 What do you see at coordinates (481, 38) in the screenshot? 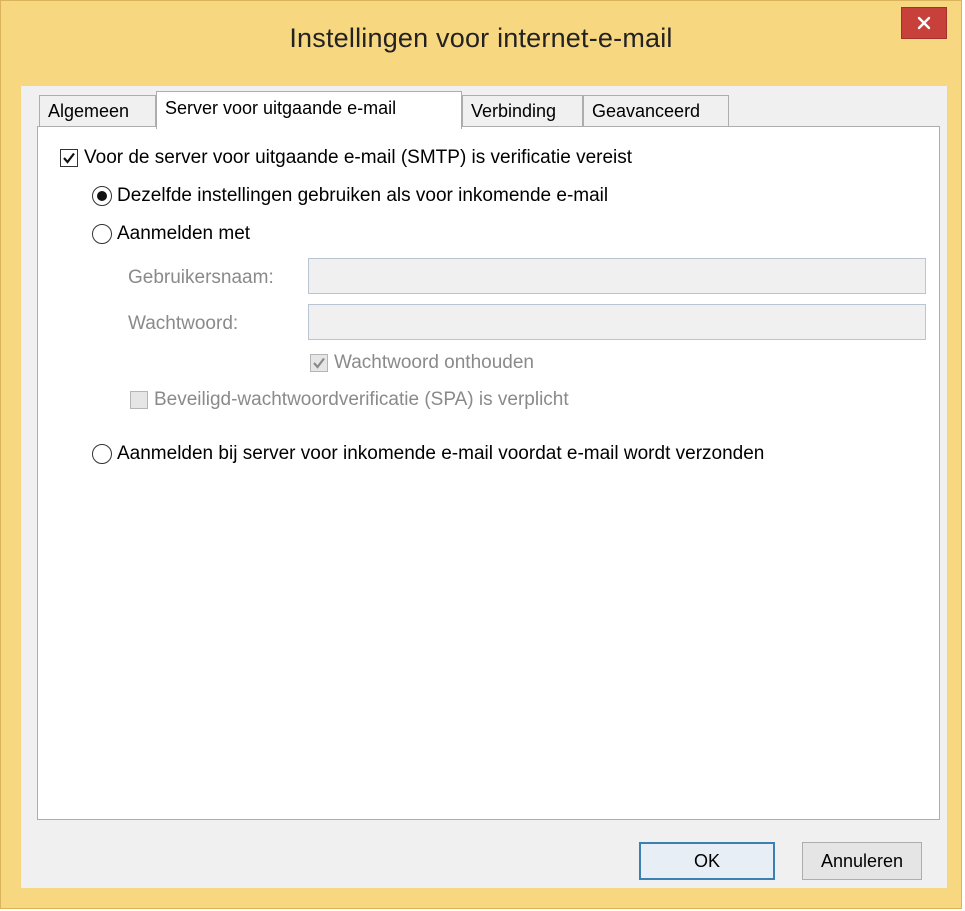
I see `dialog-title: Instellingen voor internet-e-mail` at bounding box center [481, 38].